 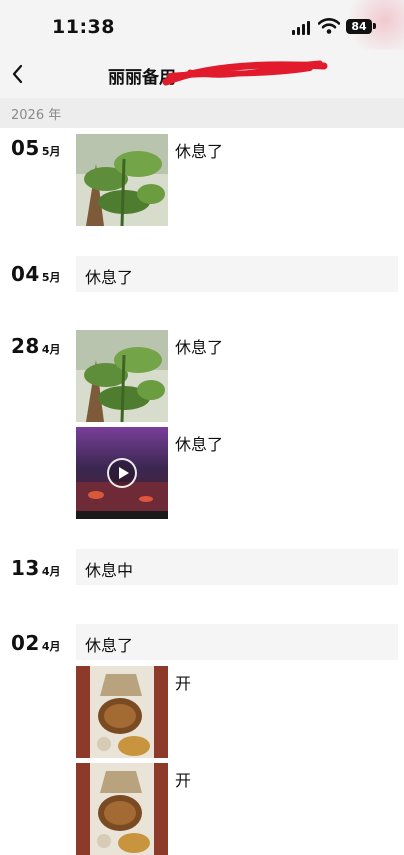 What do you see at coordinates (302, 28) in the screenshot?
I see `cellular-signal-icon` at bounding box center [302, 28].